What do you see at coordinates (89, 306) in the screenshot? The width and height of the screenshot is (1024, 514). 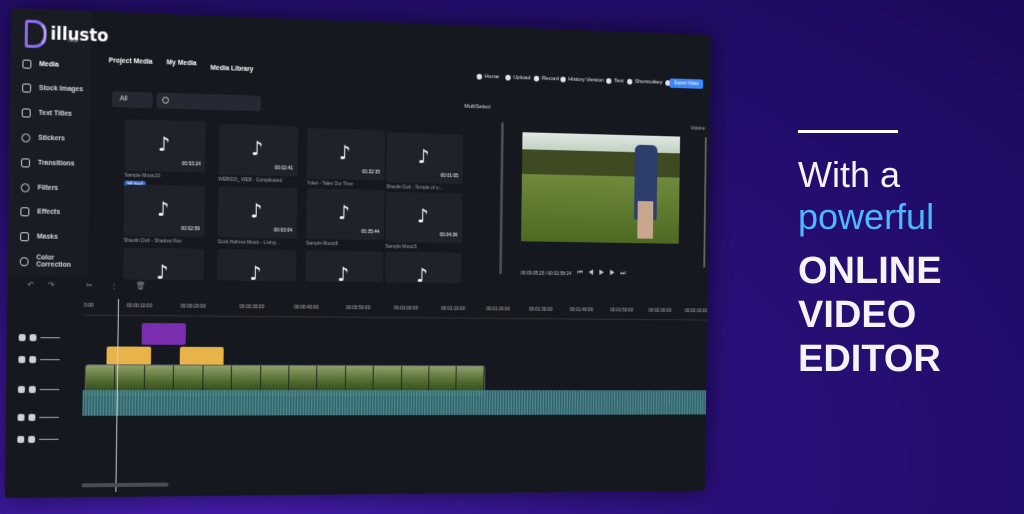 I see `ruler-tick: 0:00` at bounding box center [89, 306].